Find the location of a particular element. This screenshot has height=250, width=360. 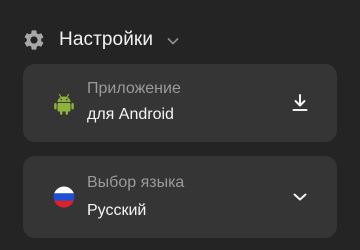

russia-flag-icon is located at coordinates (64, 197).